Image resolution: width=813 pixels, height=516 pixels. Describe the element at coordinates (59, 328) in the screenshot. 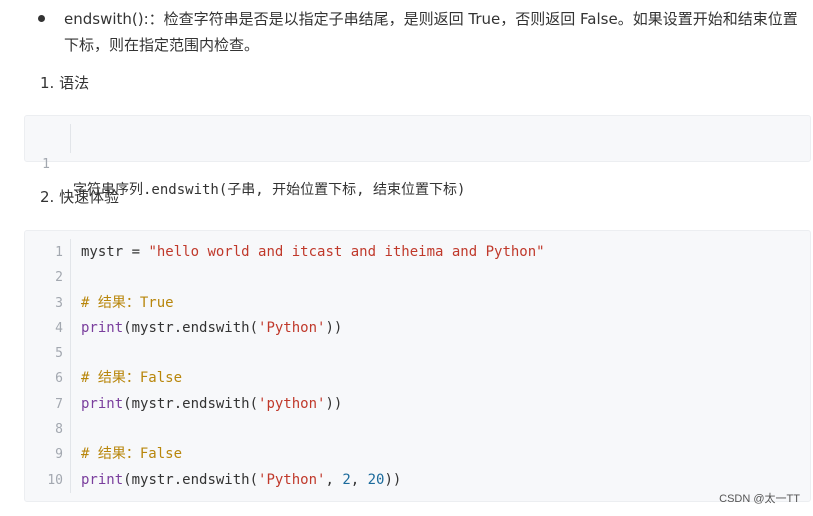

I see `line-number: 4` at that location.